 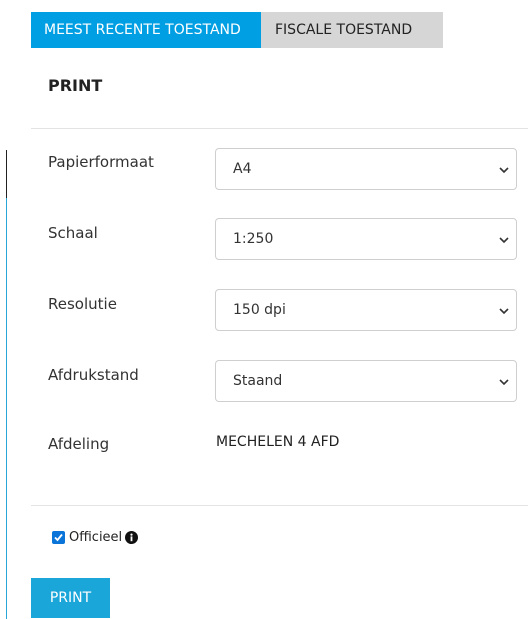 I want to click on check-icon, so click(x=58, y=537).